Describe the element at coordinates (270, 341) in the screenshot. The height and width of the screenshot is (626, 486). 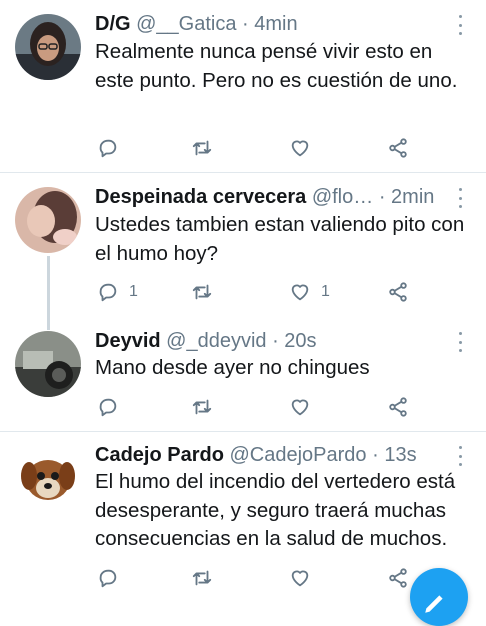
I see `tweet-header: Deyvid @_ddeyvid · 20s` at that location.